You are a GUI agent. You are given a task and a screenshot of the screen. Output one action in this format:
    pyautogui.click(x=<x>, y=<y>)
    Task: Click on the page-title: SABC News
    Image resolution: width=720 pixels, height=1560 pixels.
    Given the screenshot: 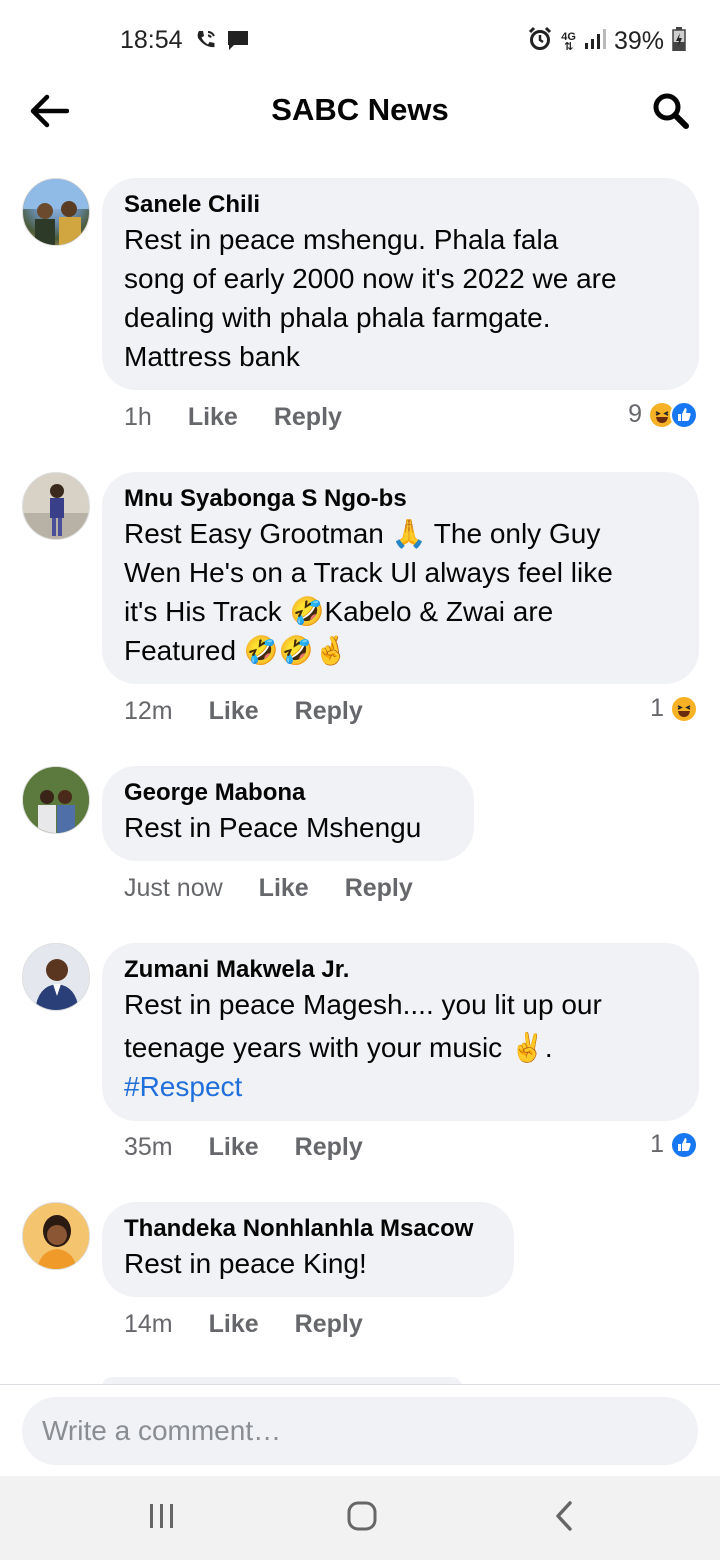 What is the action you would take?
    pyautogui.click(x=360, y=109)
    